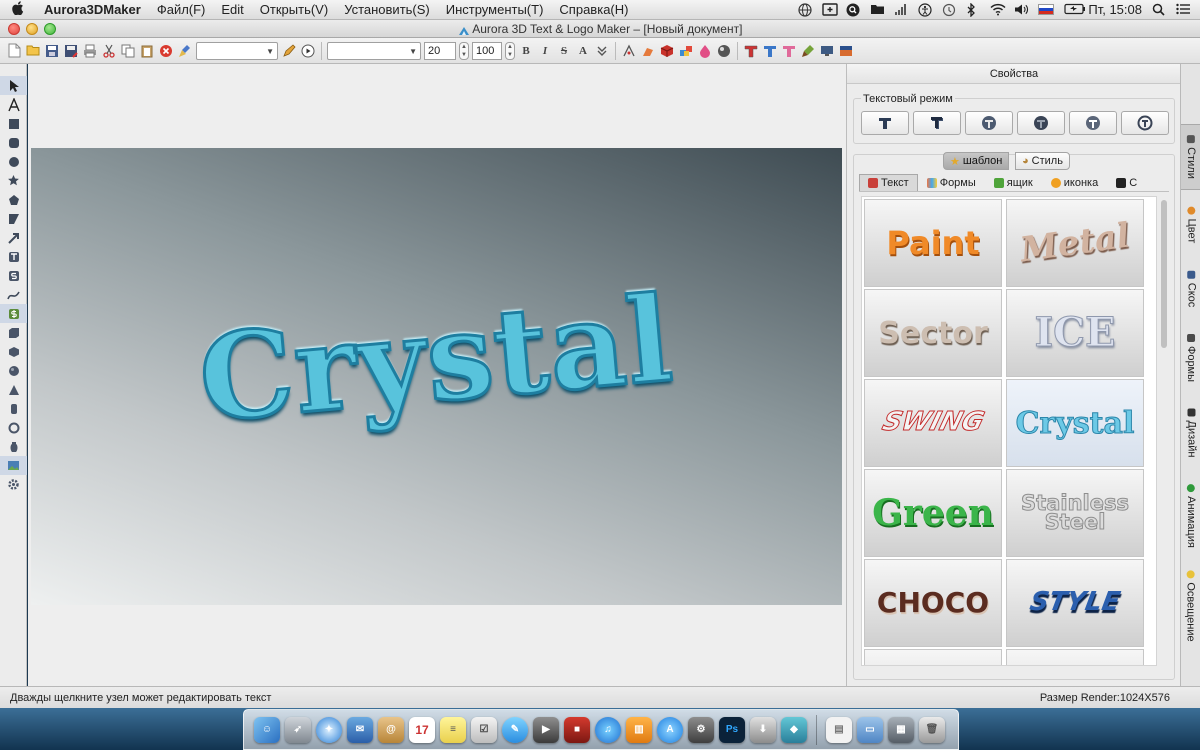 The image size is (1200, 750). What do you see at coordinates (1190, 289) in the screenshot?
I see `side-tab-bevel: Скос` at bounding box center [1190, 289].